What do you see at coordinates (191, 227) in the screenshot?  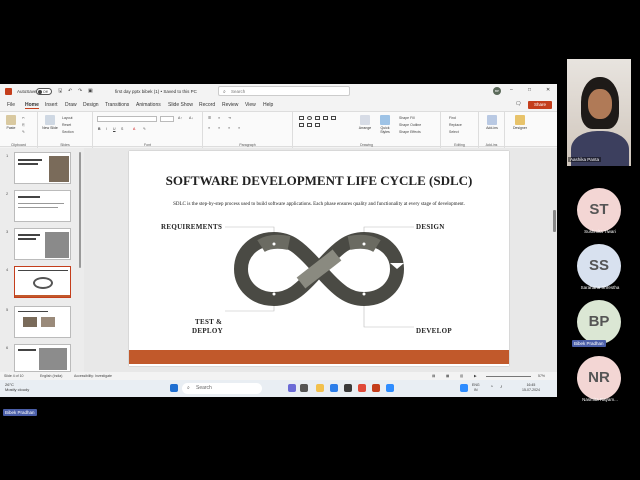 I see `label-requirements: REQUIREMENTS` at bounding box center [191, 227].